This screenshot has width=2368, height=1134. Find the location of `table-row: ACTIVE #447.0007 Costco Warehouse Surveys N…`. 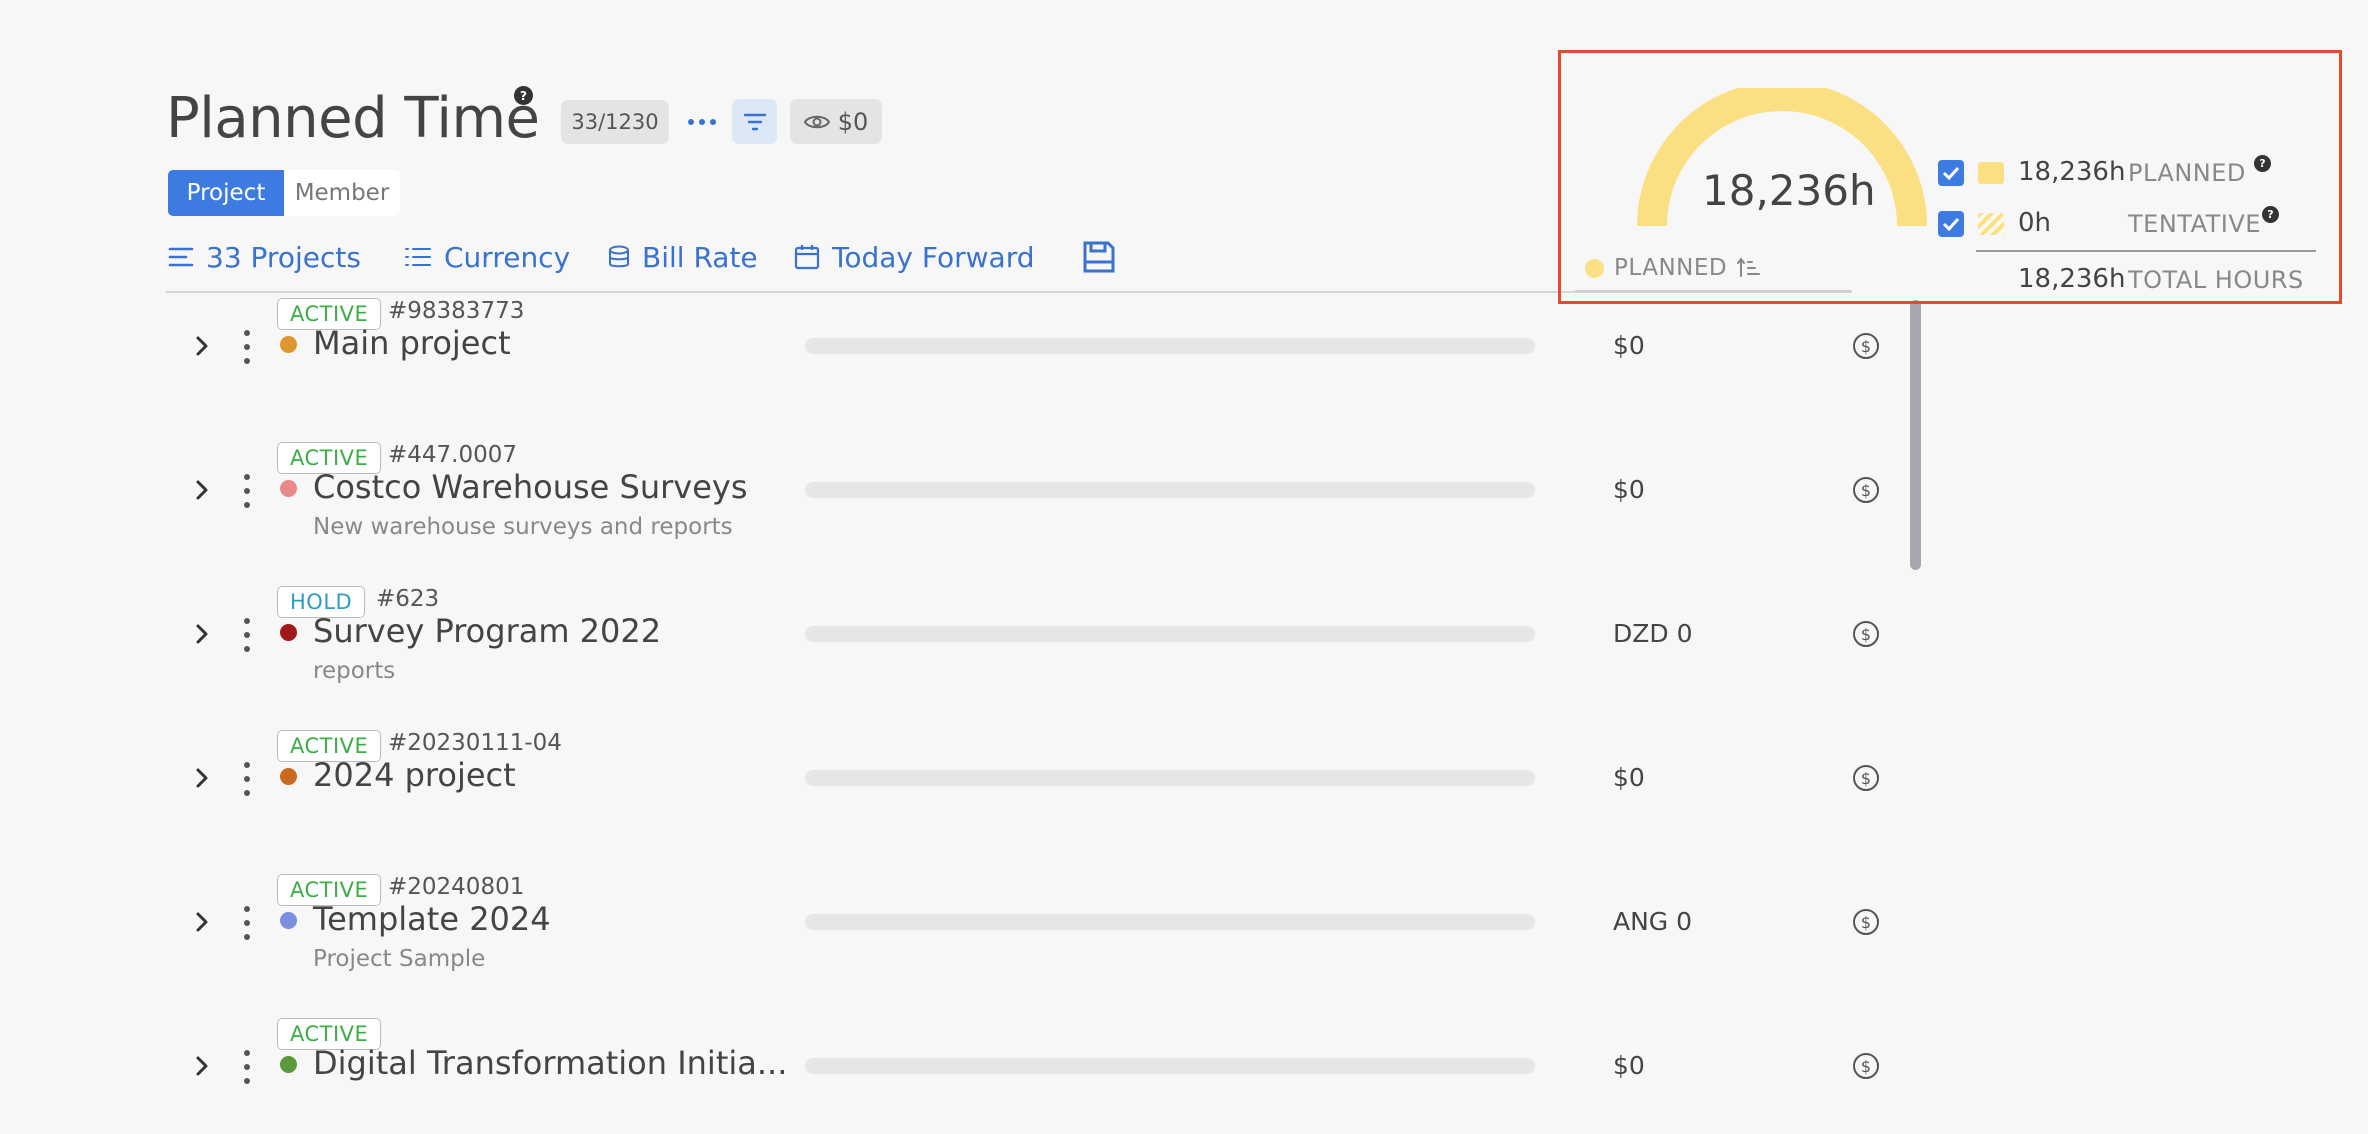

table-row: ACTIVE #447.0007 Costco Warehouse Surveys N… is located at coordinates (965, 514).